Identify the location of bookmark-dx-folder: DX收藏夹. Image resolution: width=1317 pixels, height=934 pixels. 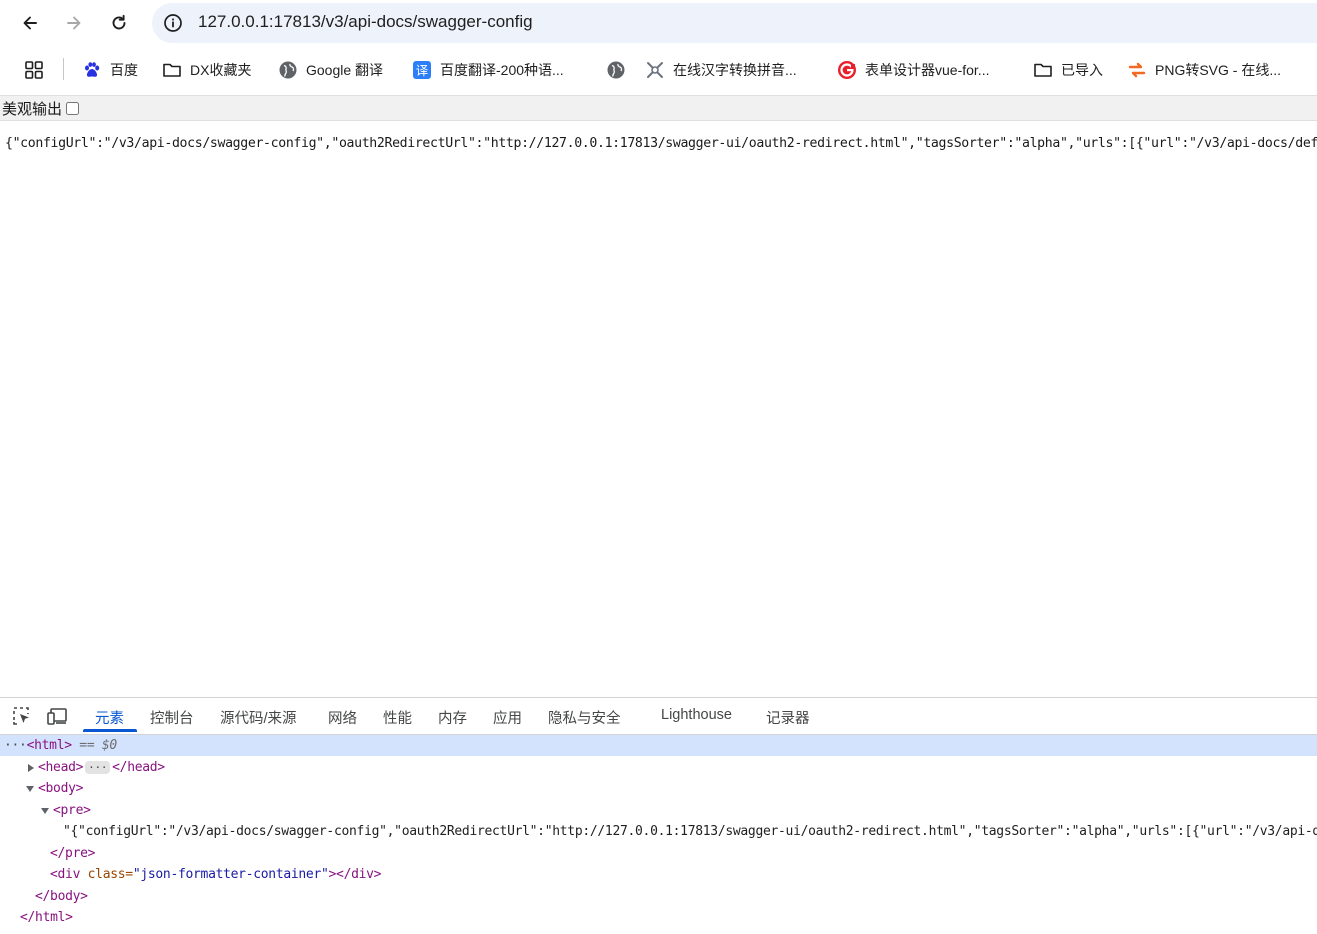
(206, 70).